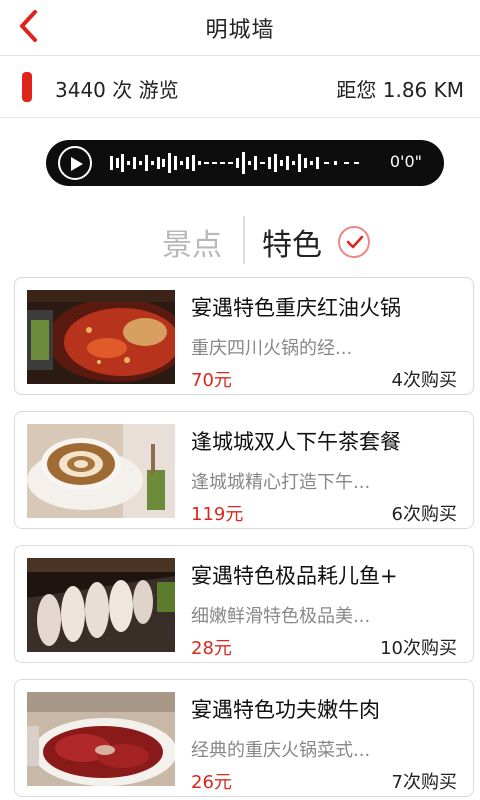 The image size is (480, 800). Describe the element at coordinates (405, 161) in the screenshot. I see `audio-time: 0'0"` at that location.